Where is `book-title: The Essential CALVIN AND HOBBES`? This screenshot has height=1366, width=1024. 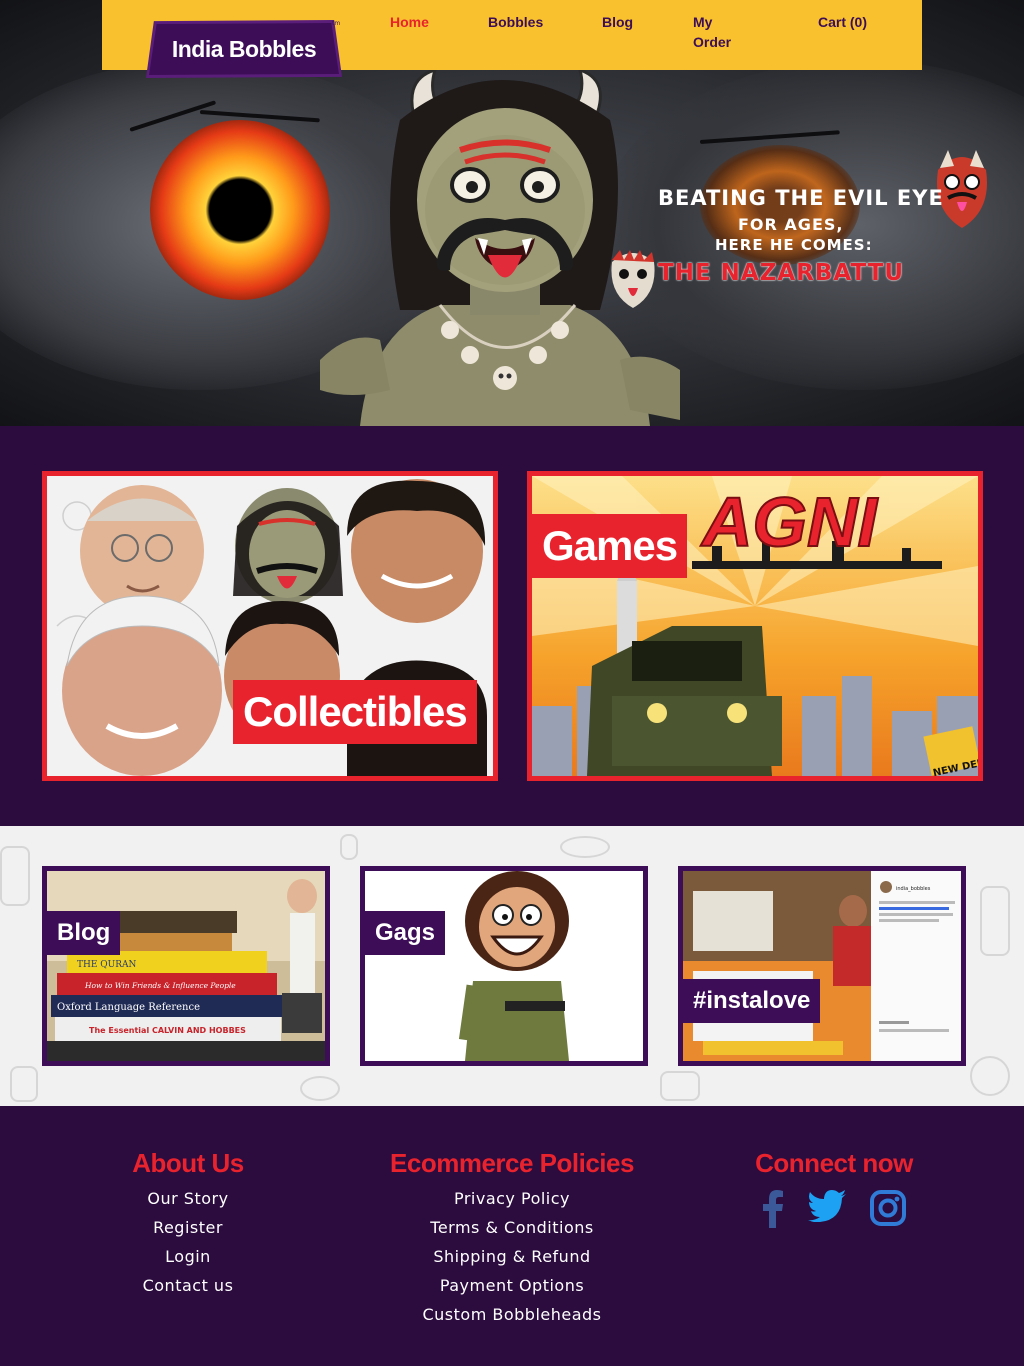
book-title: The Essential CALVIN AND HOBBES is located at coordinates (167, 1030).